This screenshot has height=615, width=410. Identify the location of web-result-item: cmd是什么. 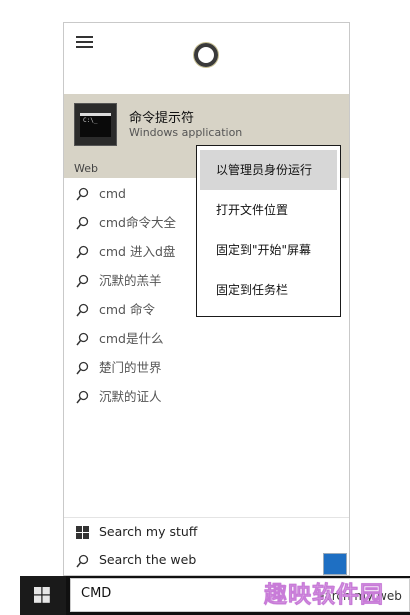
(206, 338).